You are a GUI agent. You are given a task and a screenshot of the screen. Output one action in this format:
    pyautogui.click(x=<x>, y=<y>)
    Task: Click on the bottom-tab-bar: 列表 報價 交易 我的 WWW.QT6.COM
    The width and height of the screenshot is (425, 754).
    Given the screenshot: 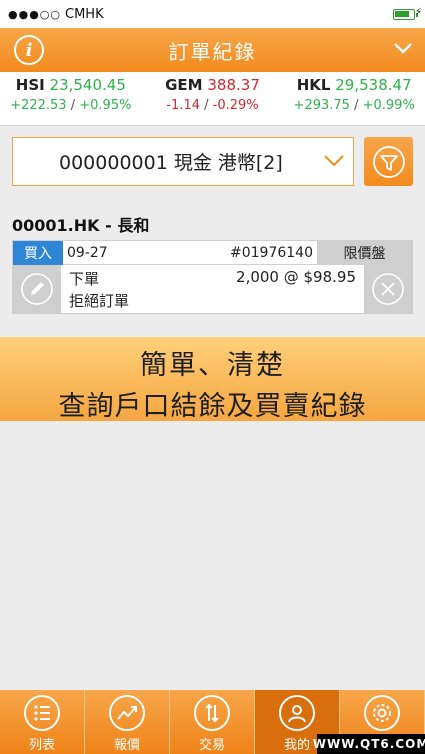 What is the action you would take?
    pyautogui.click(x=212, y=722)
    